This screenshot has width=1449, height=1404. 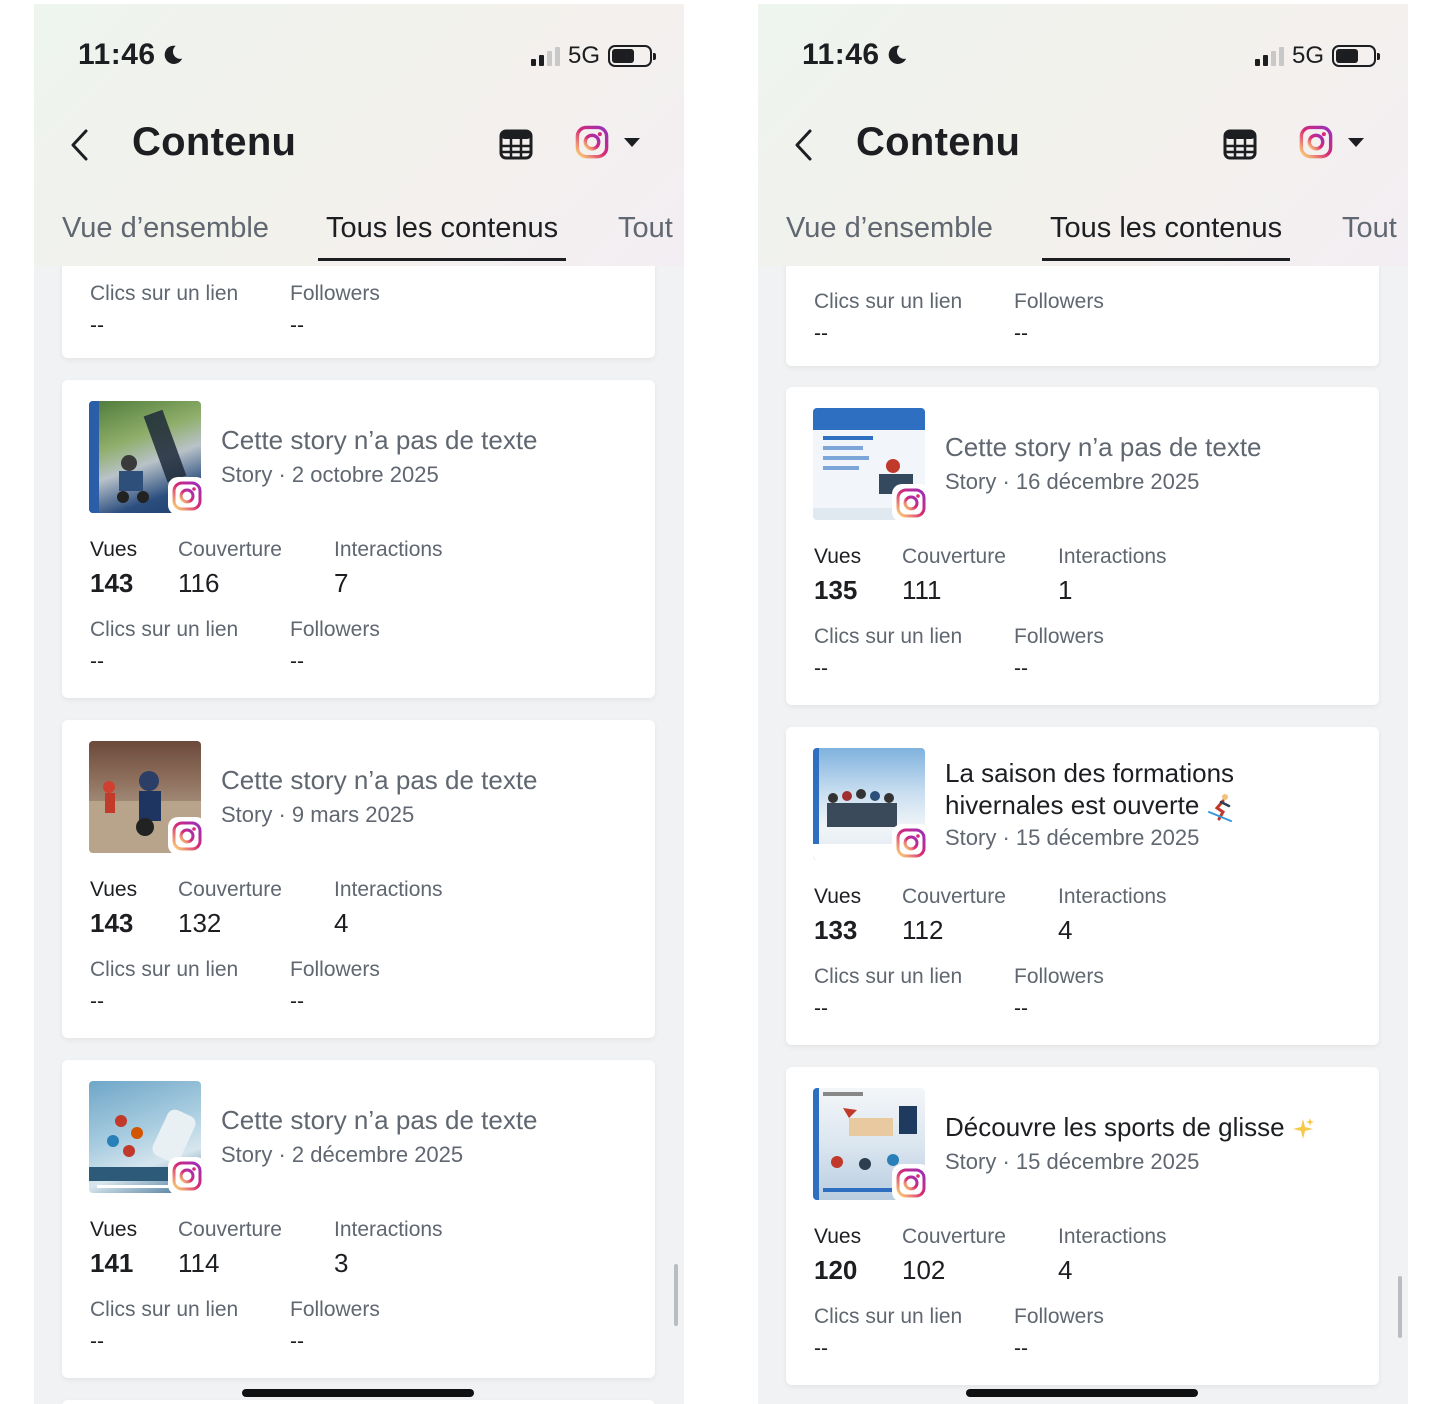 What do you see at coordinates (1072, 481) in the screenshot?
I see `card-subtitle: Story · 16 décembre 2025` at bounding box center [1072, 481].